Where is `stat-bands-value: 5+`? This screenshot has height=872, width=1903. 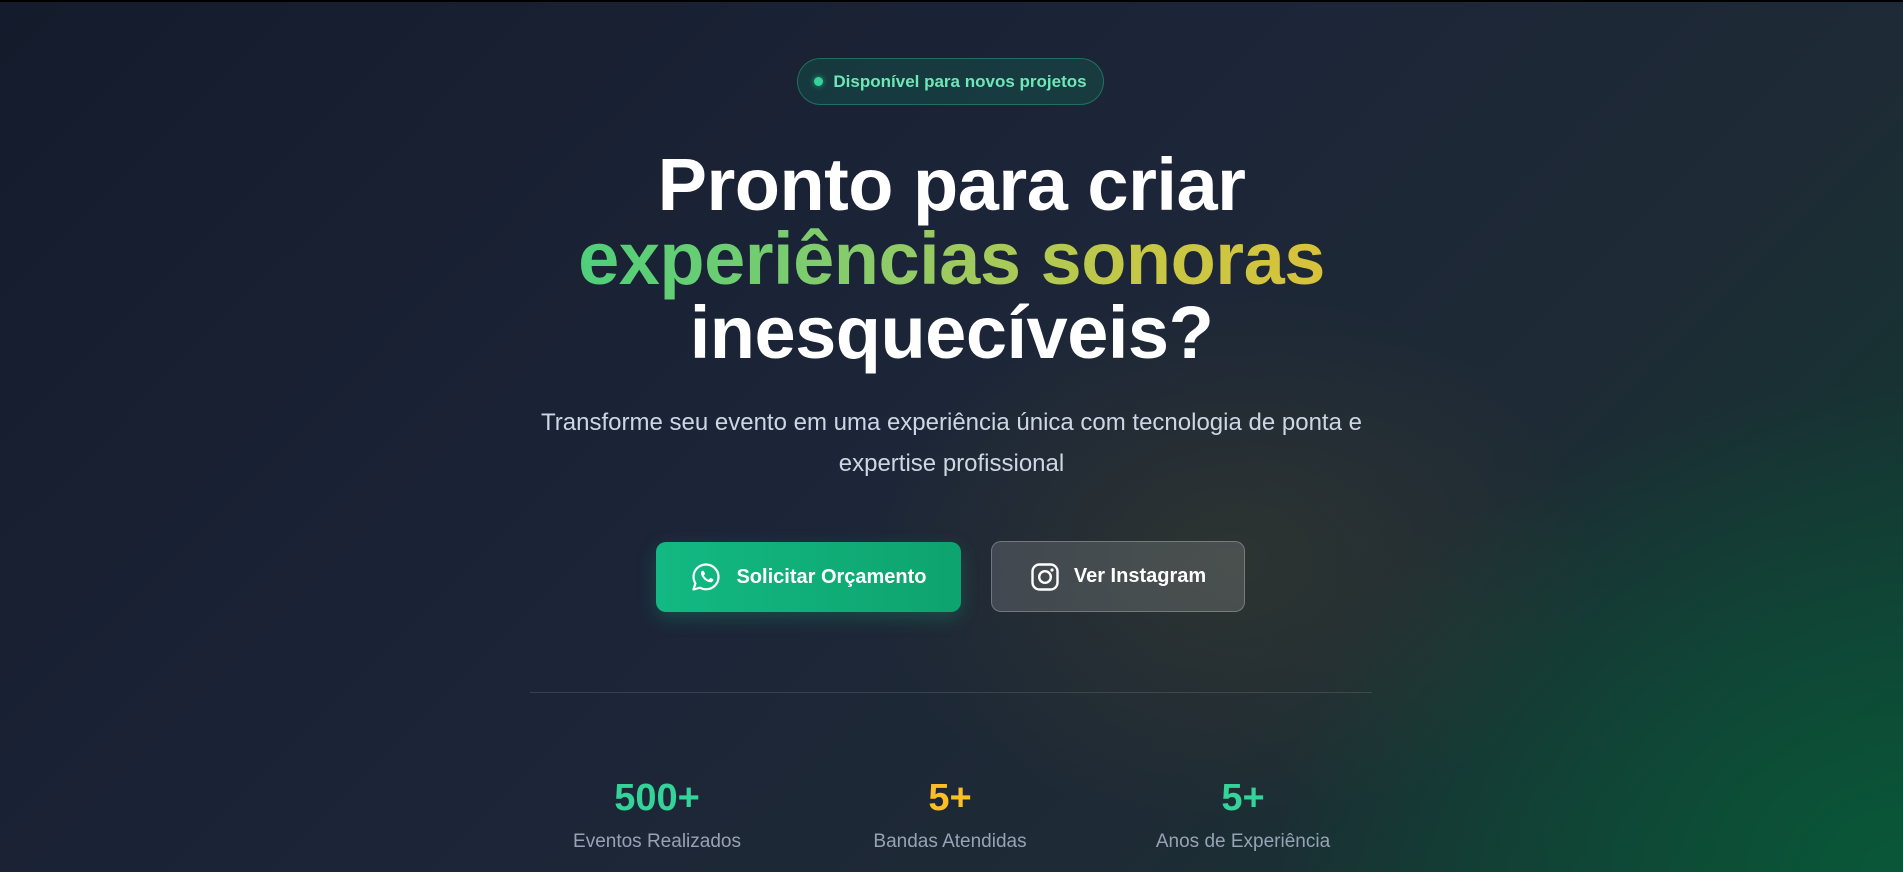 stat-bands-value: 5+ is located at coordinates (950, 798).